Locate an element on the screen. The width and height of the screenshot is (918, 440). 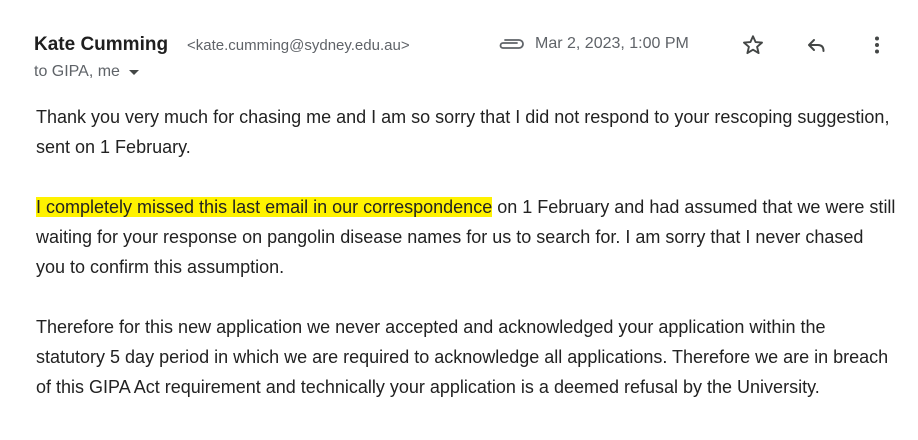
star-button is located at coordinates (753, 45).